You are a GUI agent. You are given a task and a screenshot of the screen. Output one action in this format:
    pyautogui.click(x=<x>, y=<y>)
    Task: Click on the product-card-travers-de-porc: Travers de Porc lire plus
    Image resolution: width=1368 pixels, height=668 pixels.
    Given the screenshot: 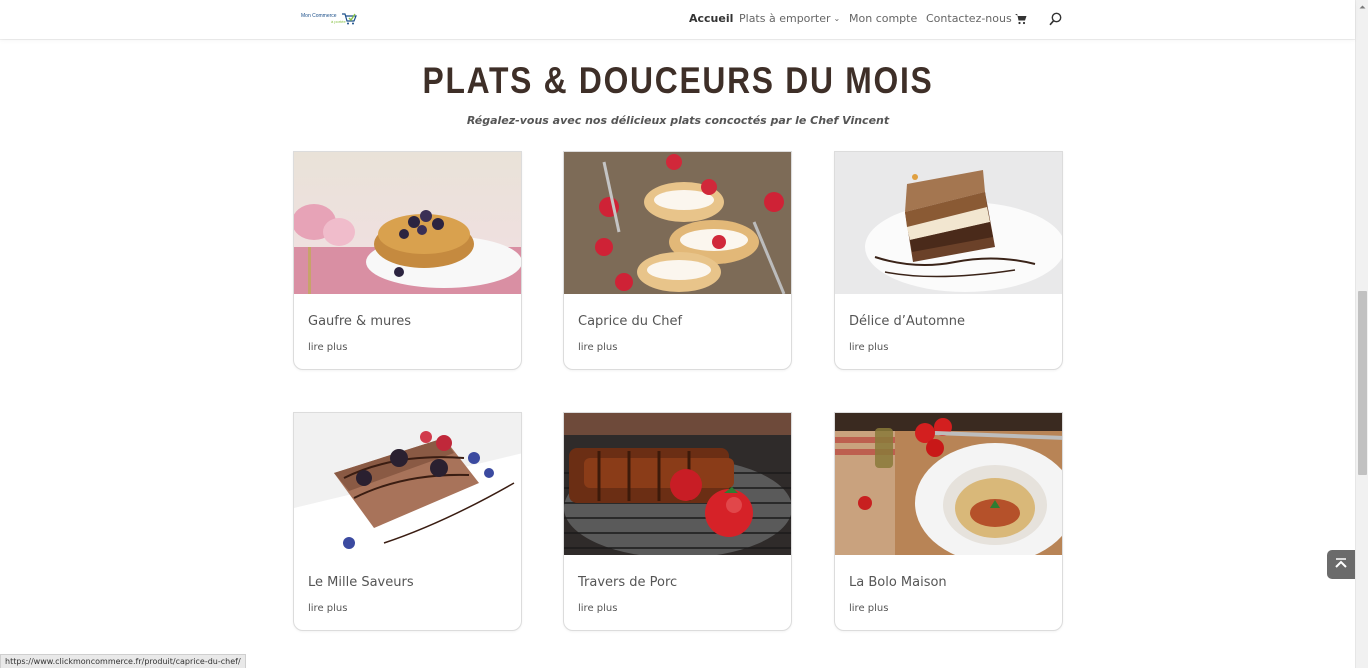 What is the action you would take?
    pyautogui.click(x=677, y=521)
    